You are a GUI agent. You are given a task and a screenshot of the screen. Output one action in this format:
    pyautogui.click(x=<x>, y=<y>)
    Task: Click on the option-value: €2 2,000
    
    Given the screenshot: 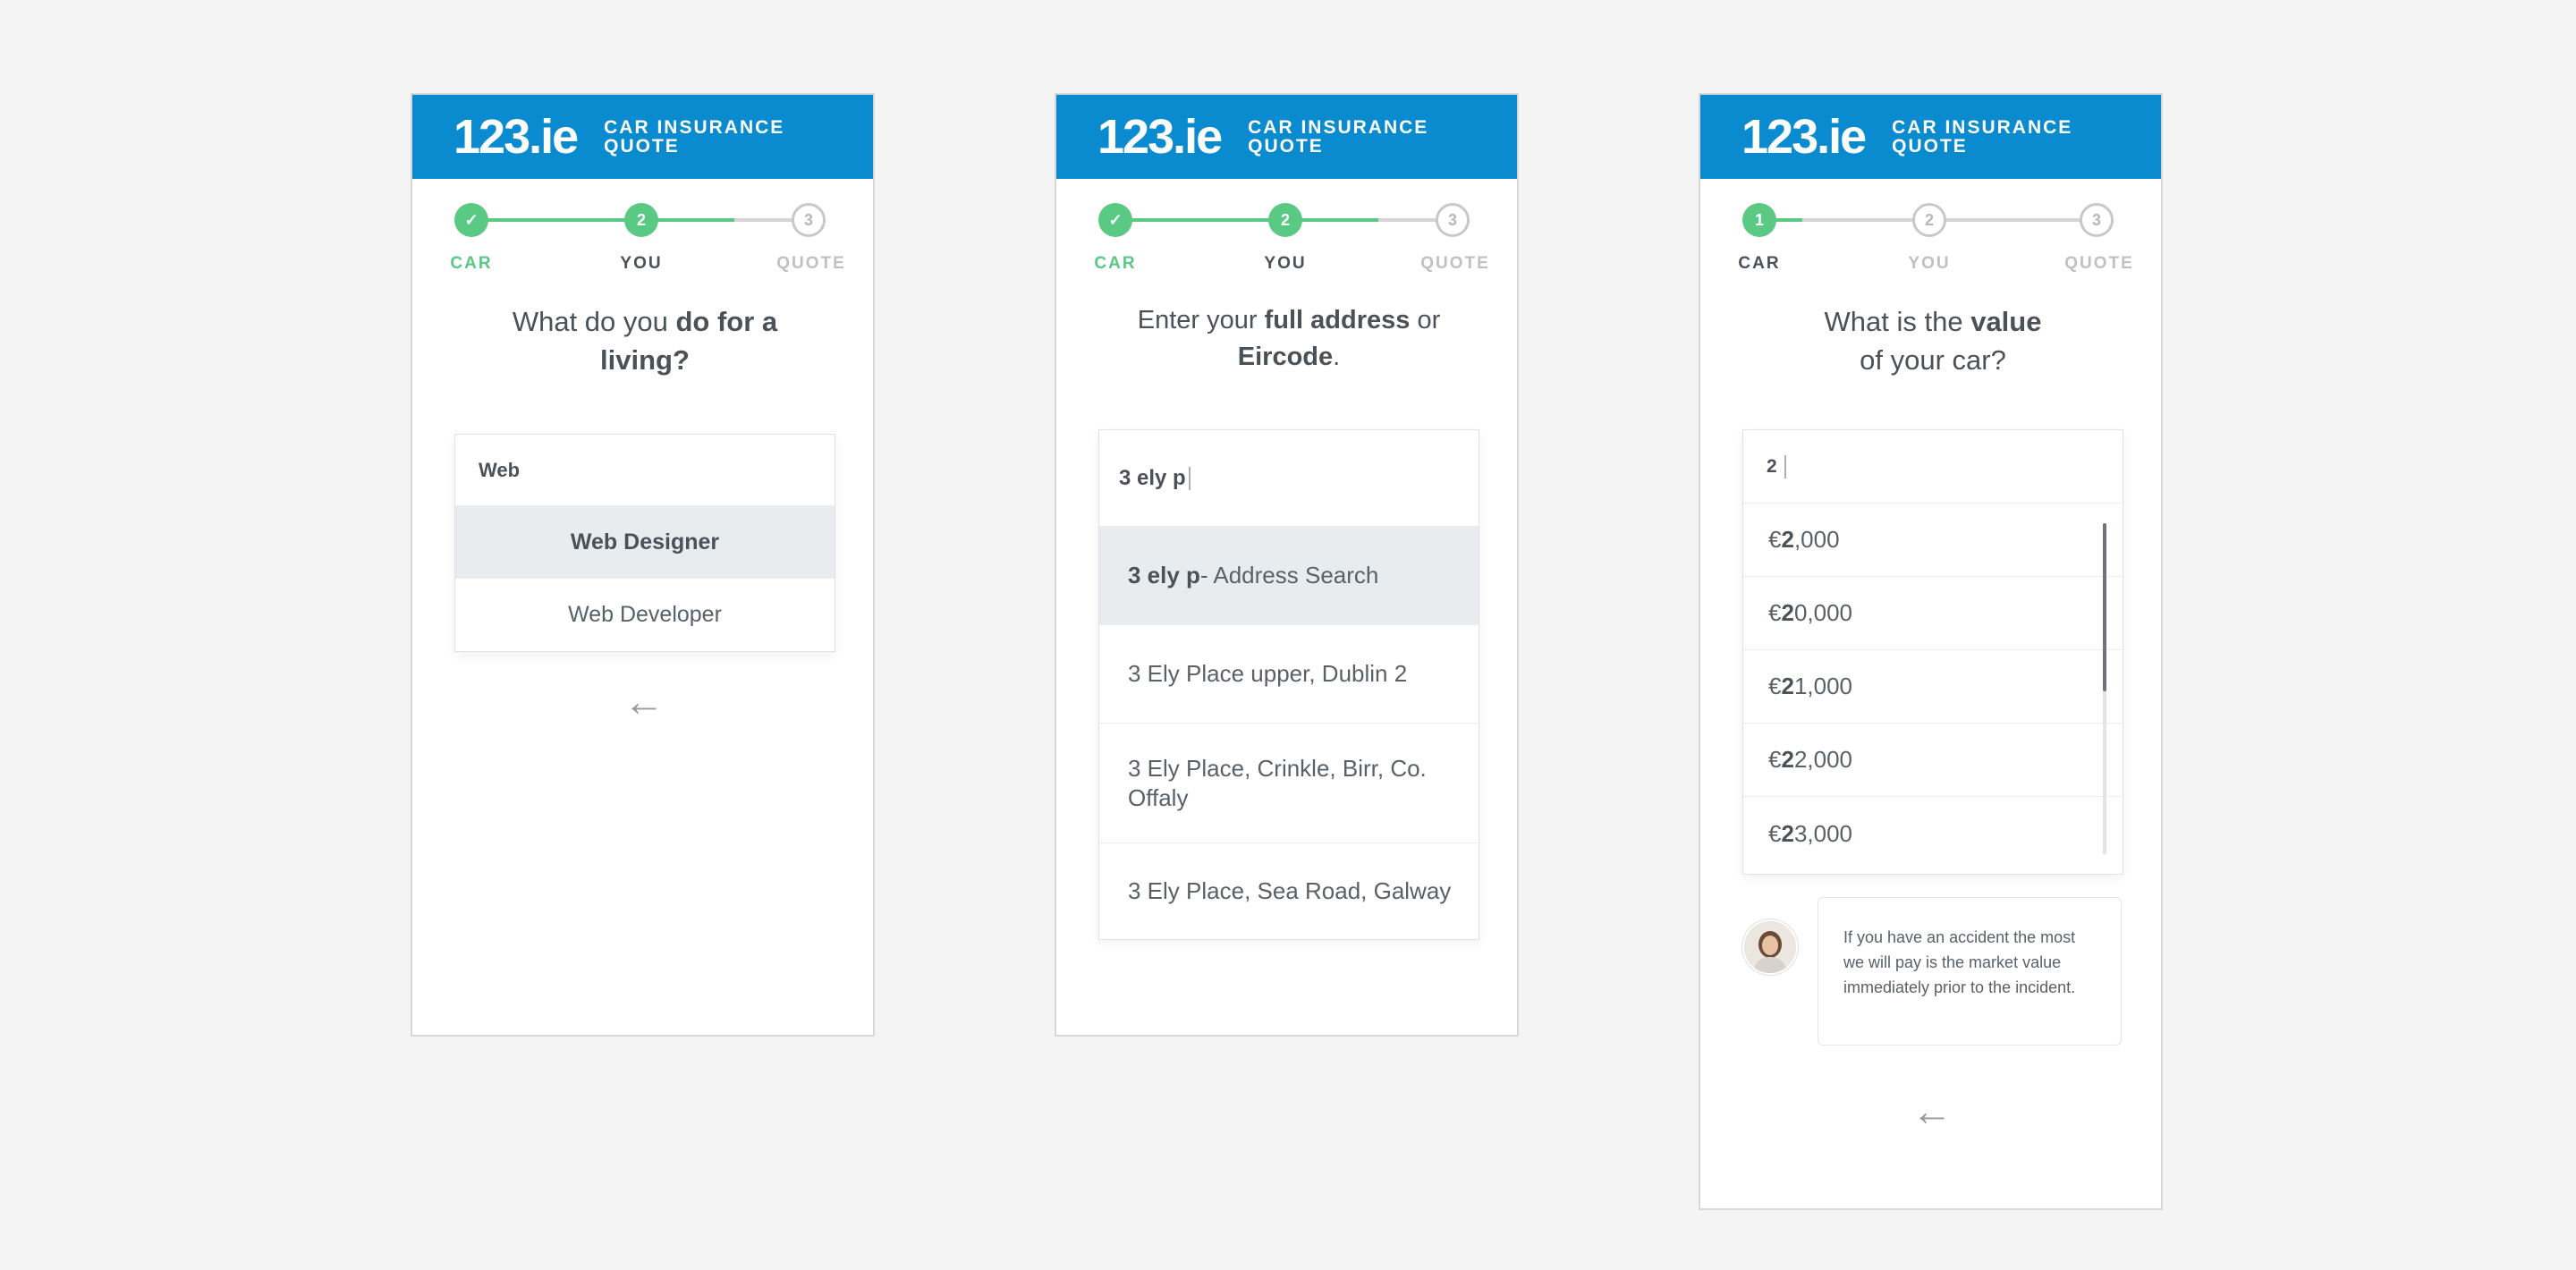 What is the action you would take?
    pyautogui.click(x=1933, y=761)
    